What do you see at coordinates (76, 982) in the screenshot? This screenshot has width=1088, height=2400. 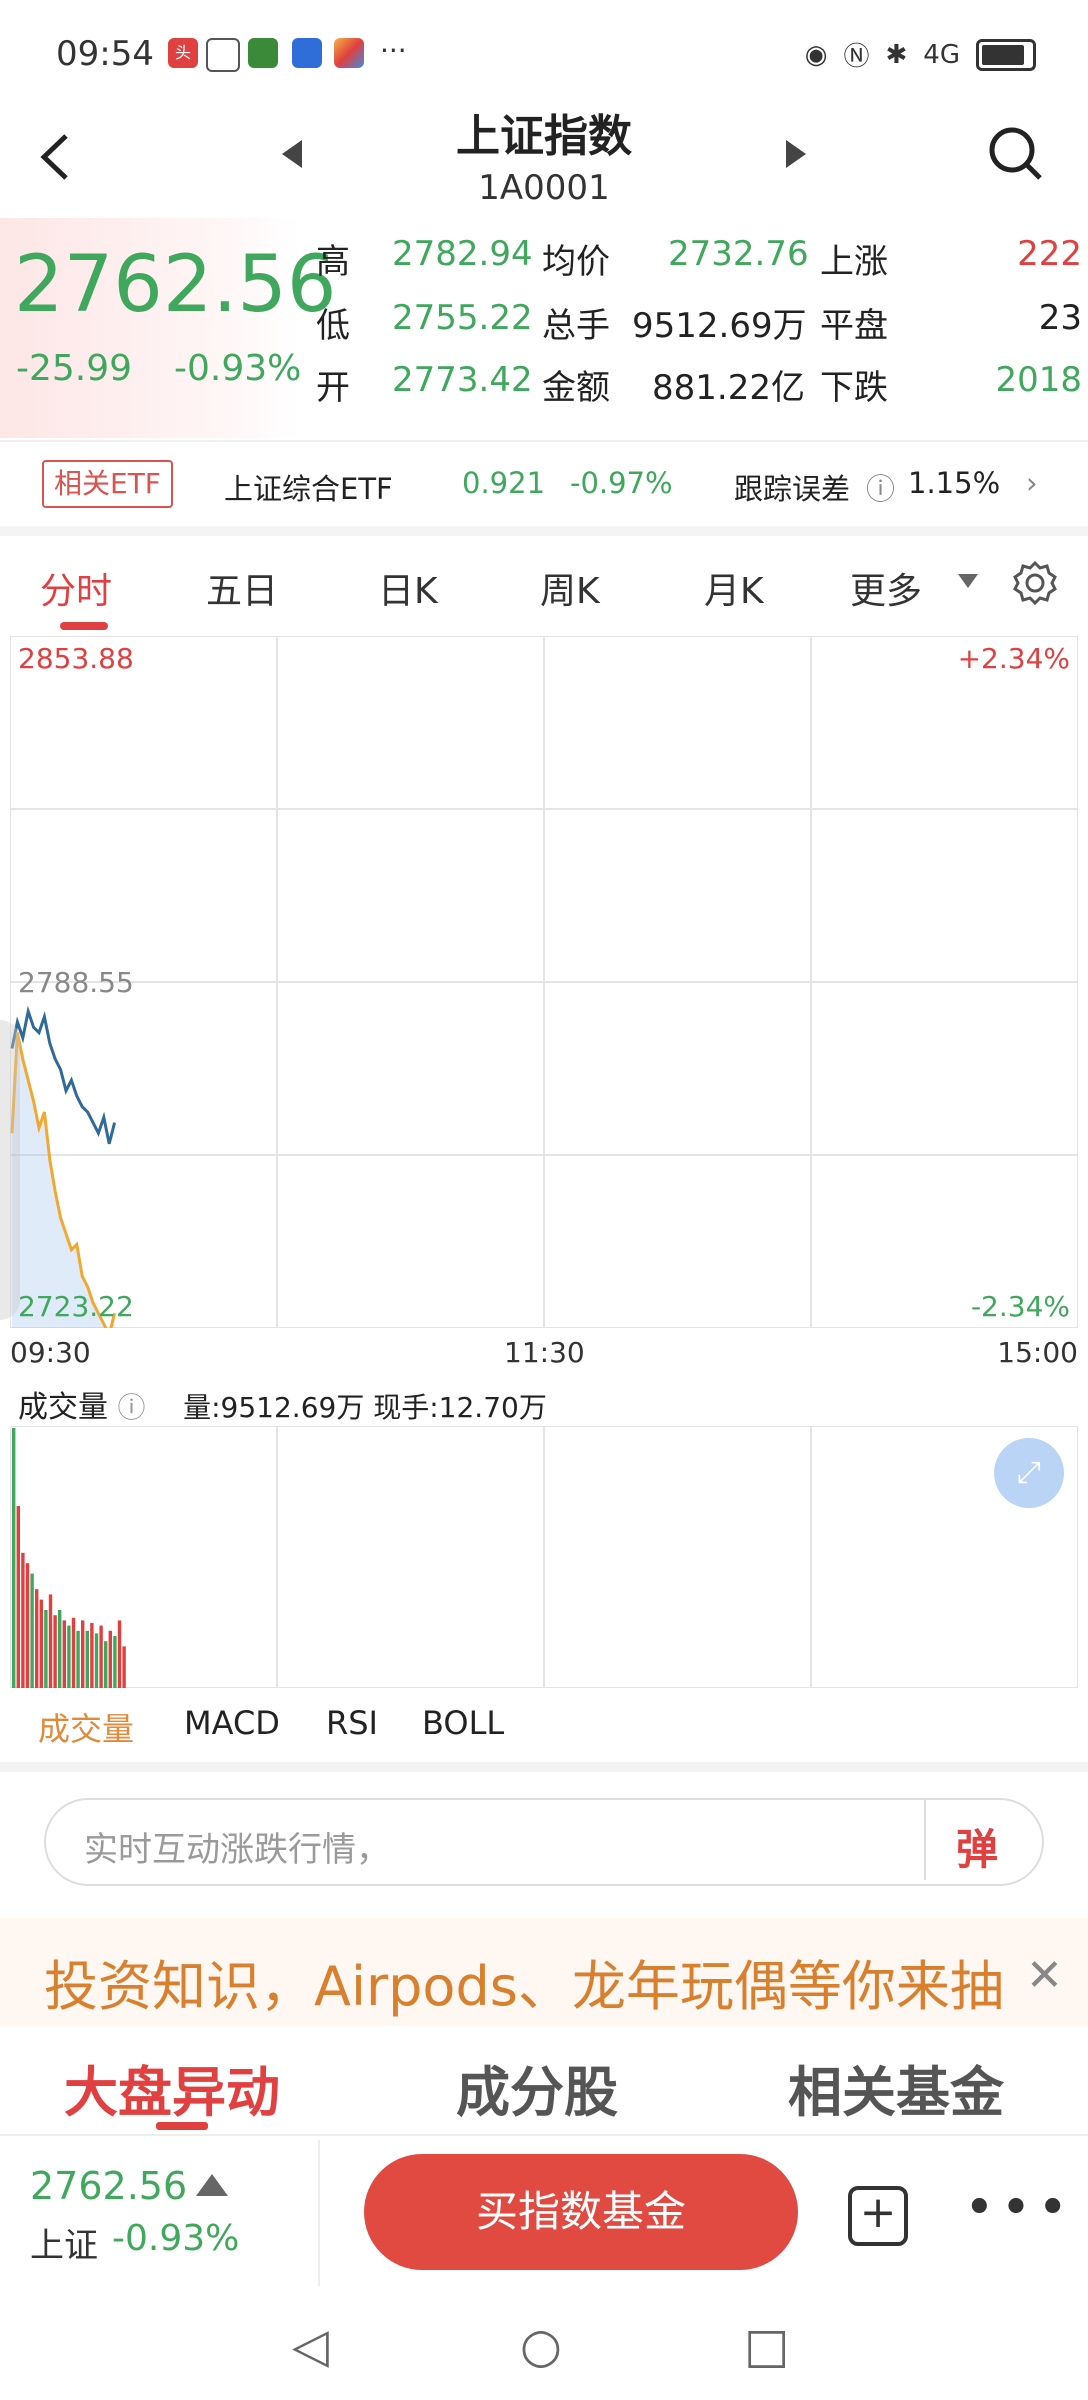 I see `chart-mid-label: 2788.55` at bounding box center [76, 982].